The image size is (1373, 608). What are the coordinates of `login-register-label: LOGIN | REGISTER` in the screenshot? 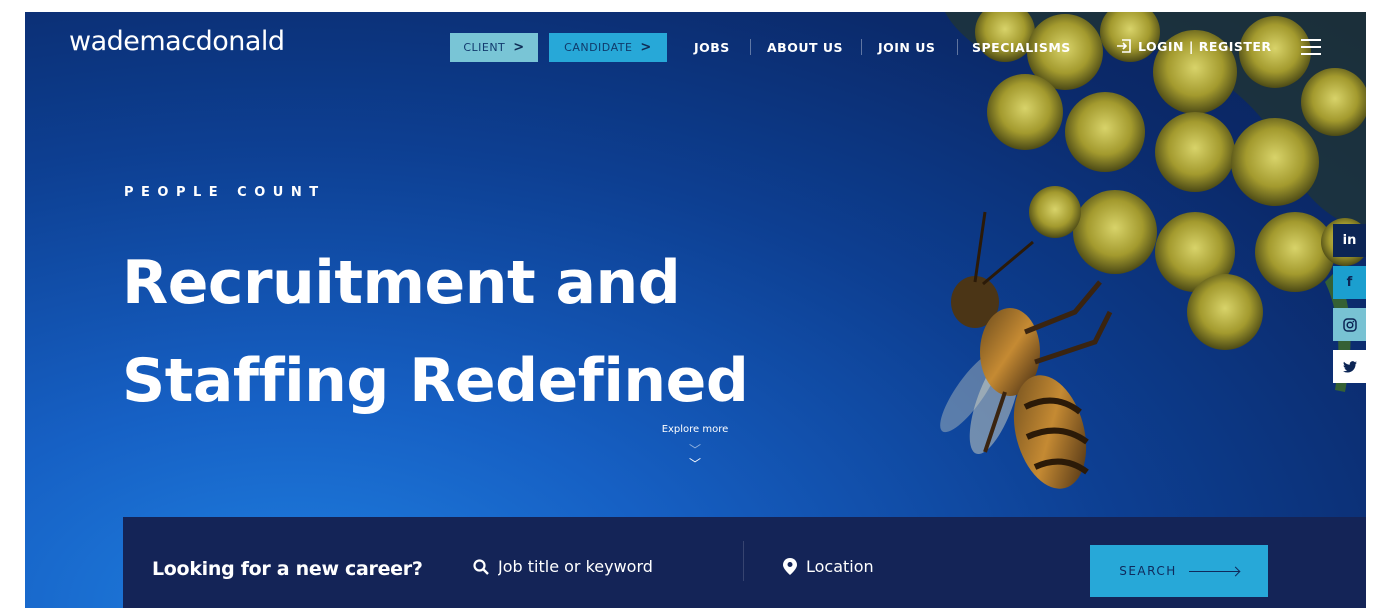 It's located at (1205, 46).